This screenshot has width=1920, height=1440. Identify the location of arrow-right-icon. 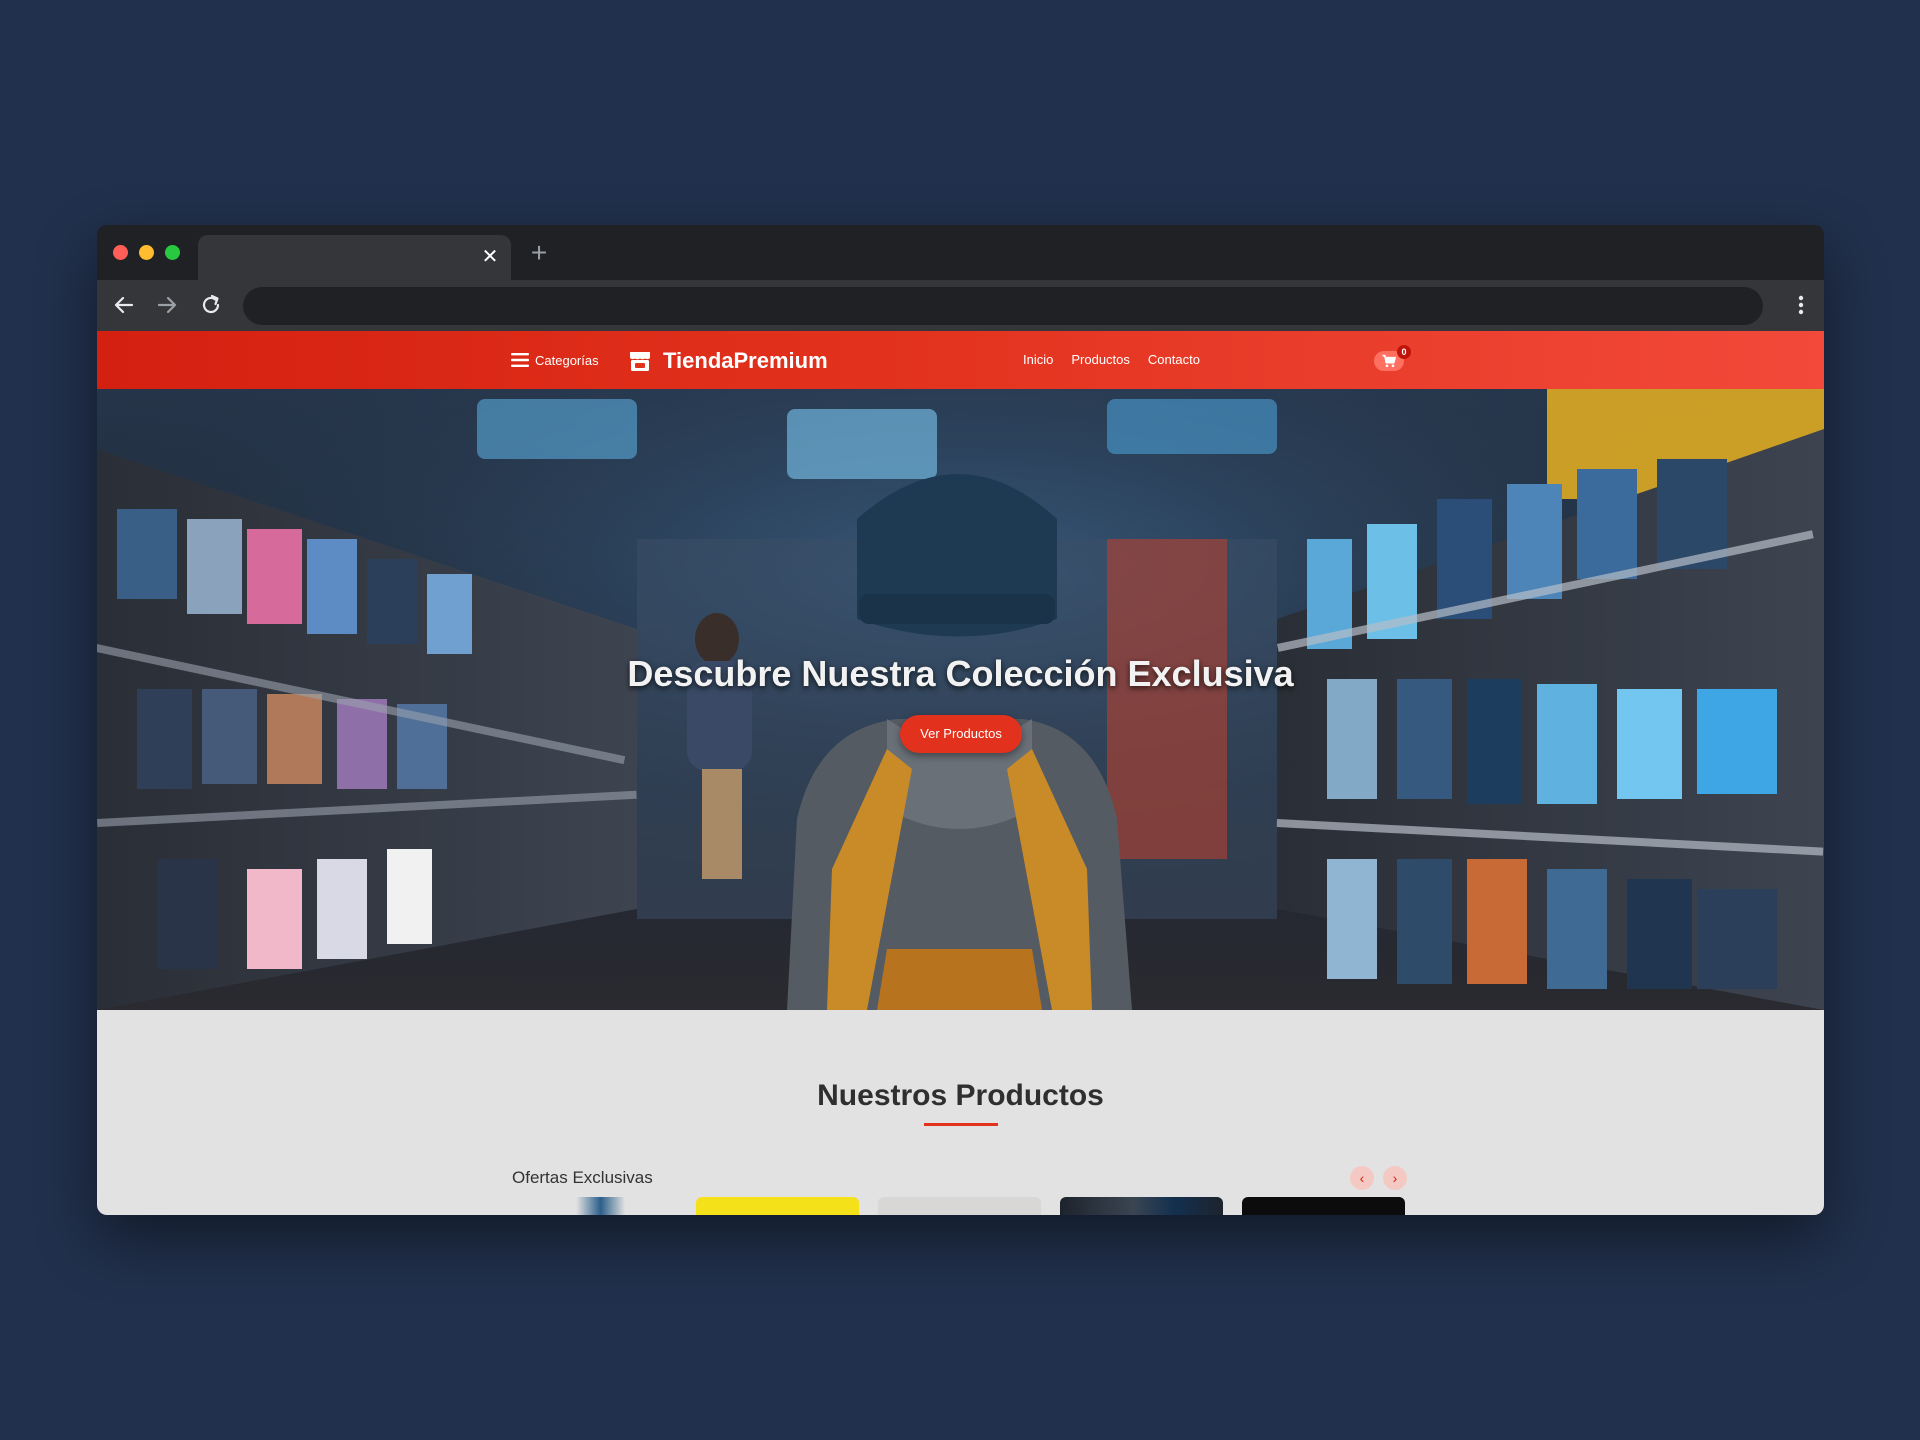
(167, 305).